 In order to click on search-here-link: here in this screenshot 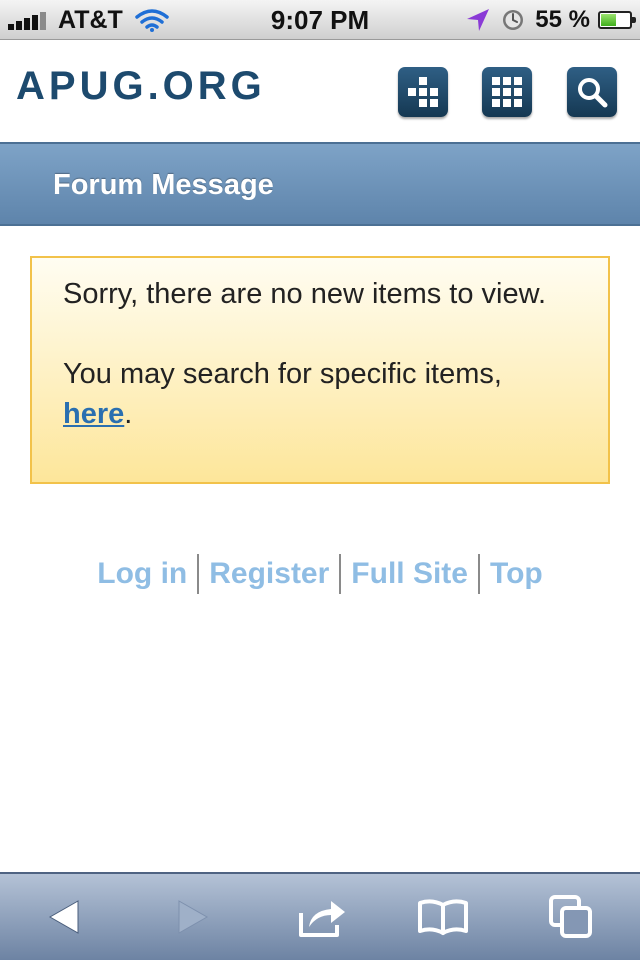, I will do `click(93, 414)`.